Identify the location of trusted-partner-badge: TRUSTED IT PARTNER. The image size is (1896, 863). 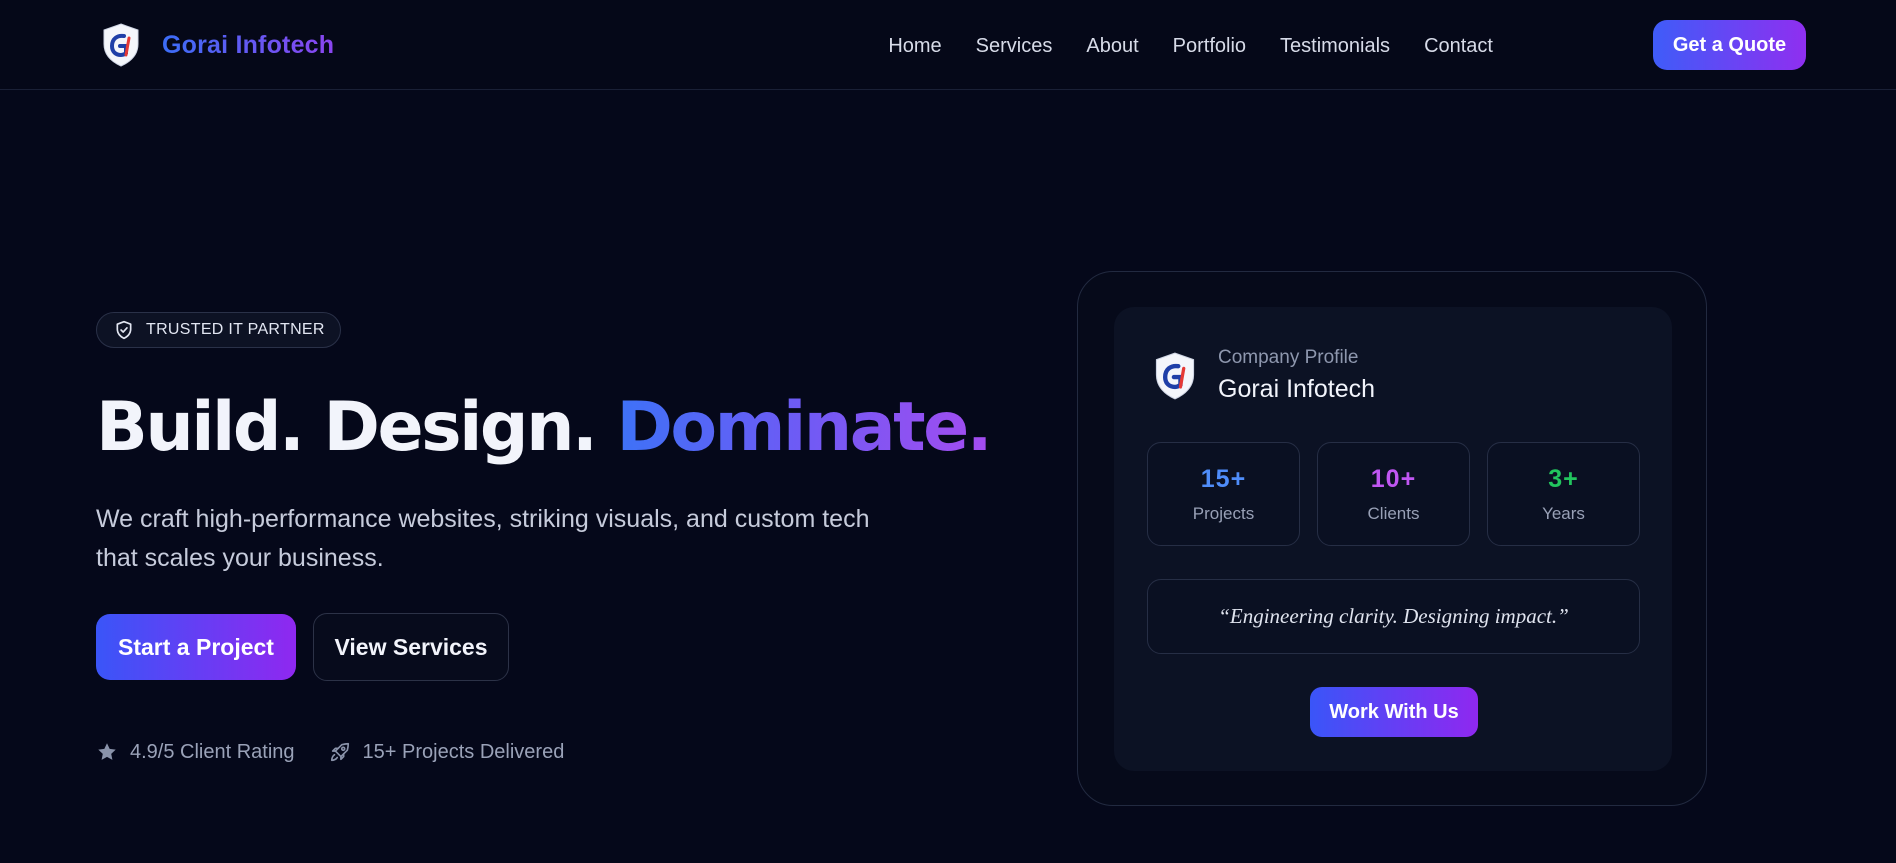
(218, 330).